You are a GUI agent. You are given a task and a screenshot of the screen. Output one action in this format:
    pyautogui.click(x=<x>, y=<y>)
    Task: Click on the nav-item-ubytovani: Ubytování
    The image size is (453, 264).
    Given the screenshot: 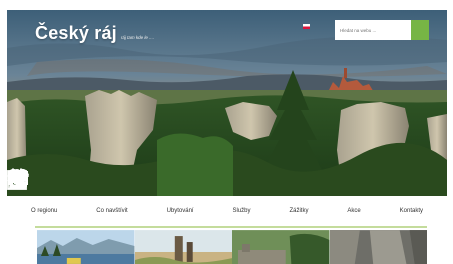 What is the action you would take?
    pyautogui.click(x=180, y=211)
    